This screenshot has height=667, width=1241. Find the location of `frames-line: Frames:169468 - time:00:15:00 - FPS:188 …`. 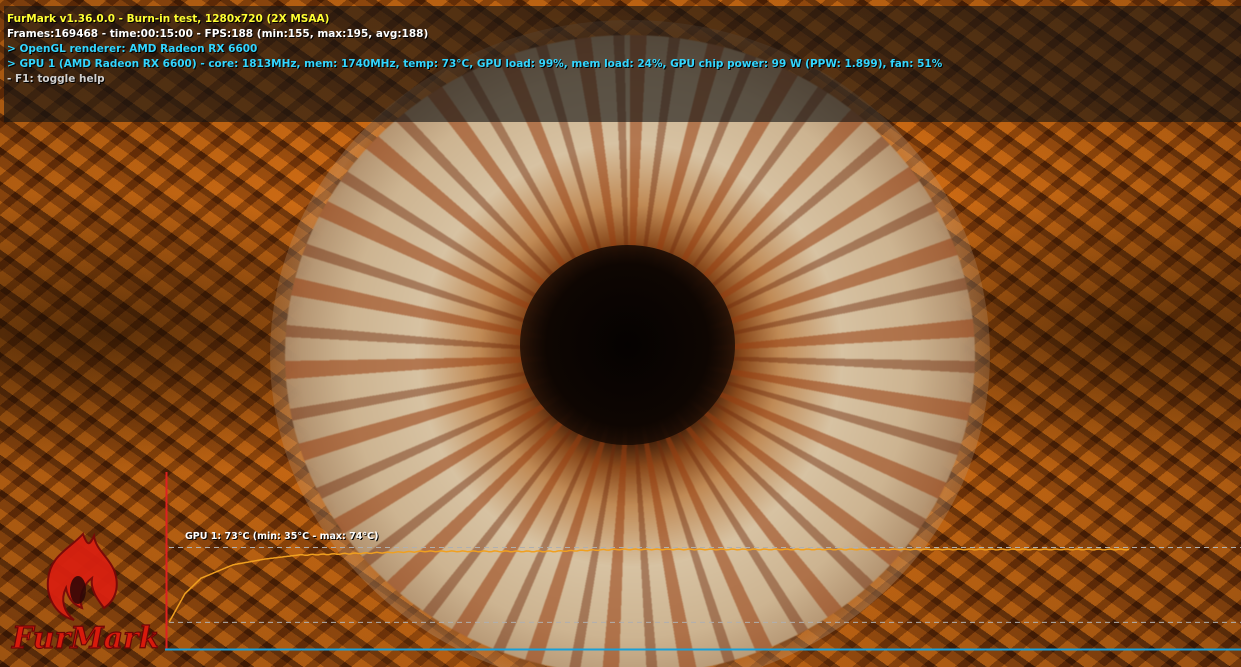

frames-line: Frames:169468 - time:00:15:00 - FPS:188 … is located at coordinates (218, 34).